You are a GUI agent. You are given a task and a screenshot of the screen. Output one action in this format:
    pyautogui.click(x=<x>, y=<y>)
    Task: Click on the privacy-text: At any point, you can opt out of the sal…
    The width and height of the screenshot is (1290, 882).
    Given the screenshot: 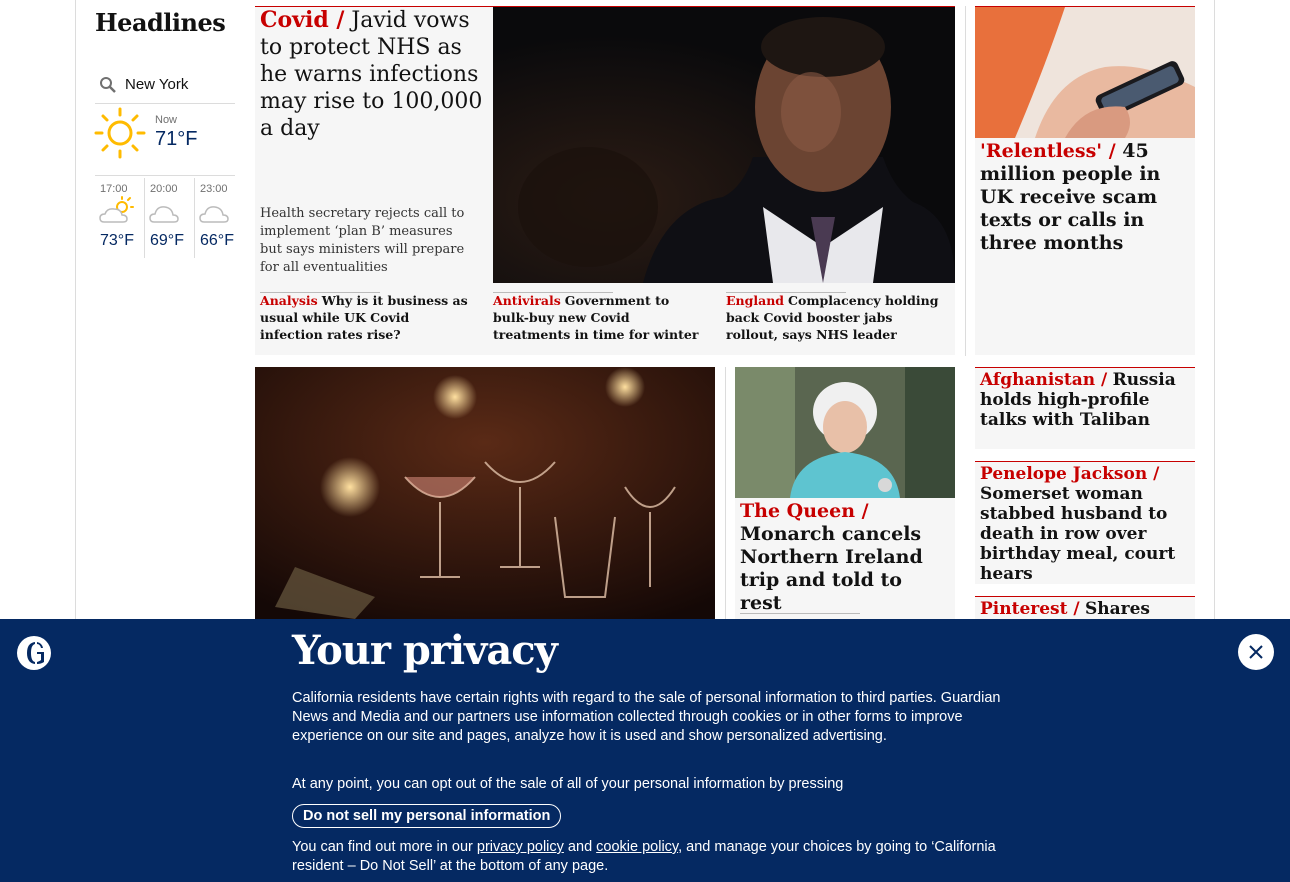 What is the action you would take?
    pyautogui.click(x=568, y=784)
    